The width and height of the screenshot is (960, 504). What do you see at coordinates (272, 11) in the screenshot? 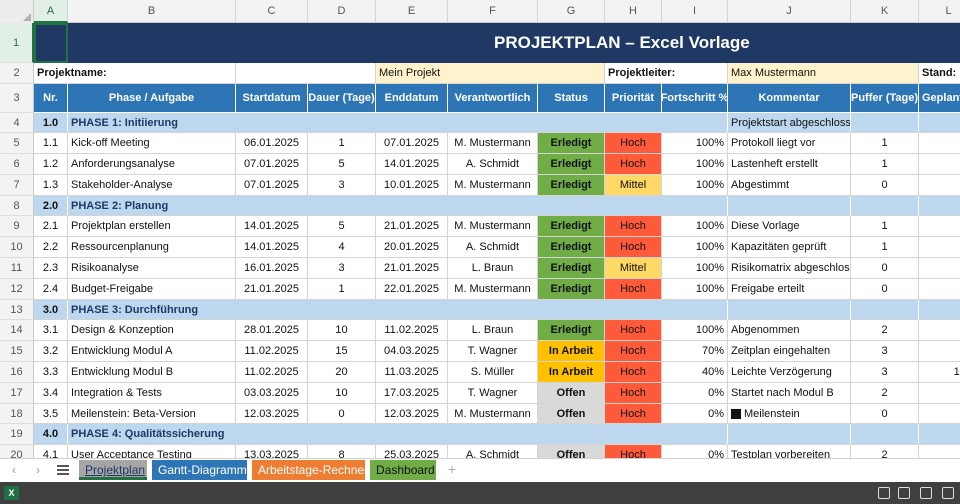
I see `column-header-c: C` at bounding box center [272, 11].